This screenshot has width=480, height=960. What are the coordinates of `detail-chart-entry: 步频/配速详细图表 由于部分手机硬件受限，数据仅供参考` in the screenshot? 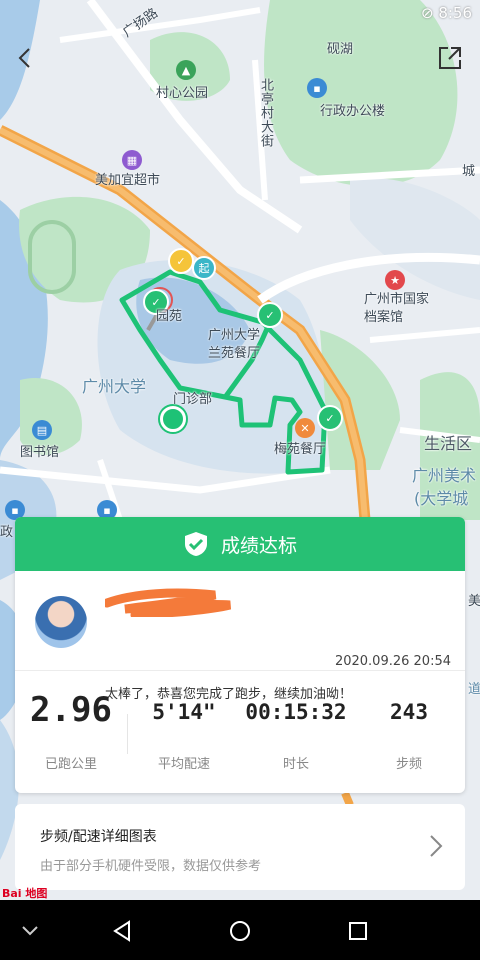 It's located at (240, 847).